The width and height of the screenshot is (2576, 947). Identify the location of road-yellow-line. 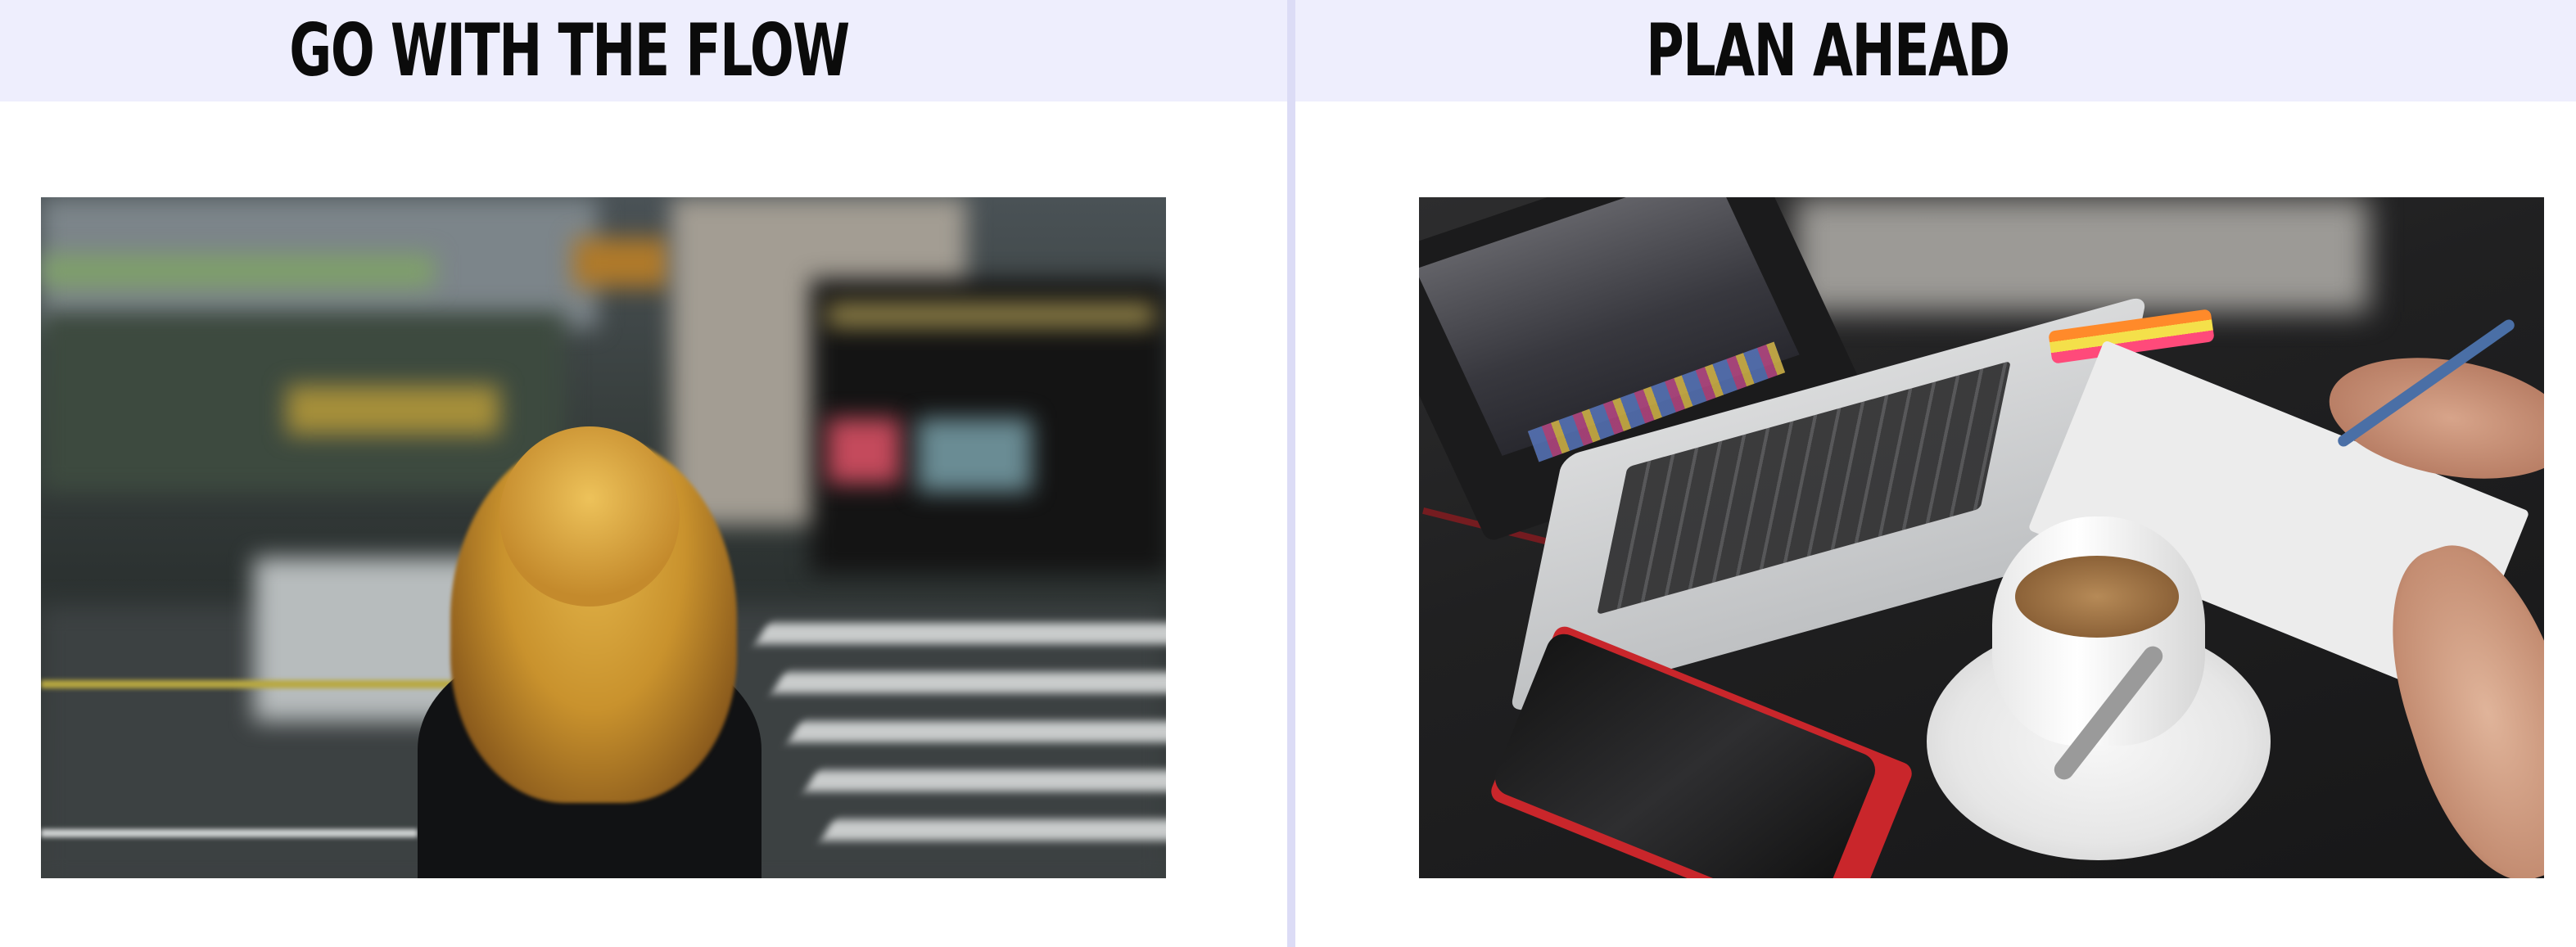
(270, 684).